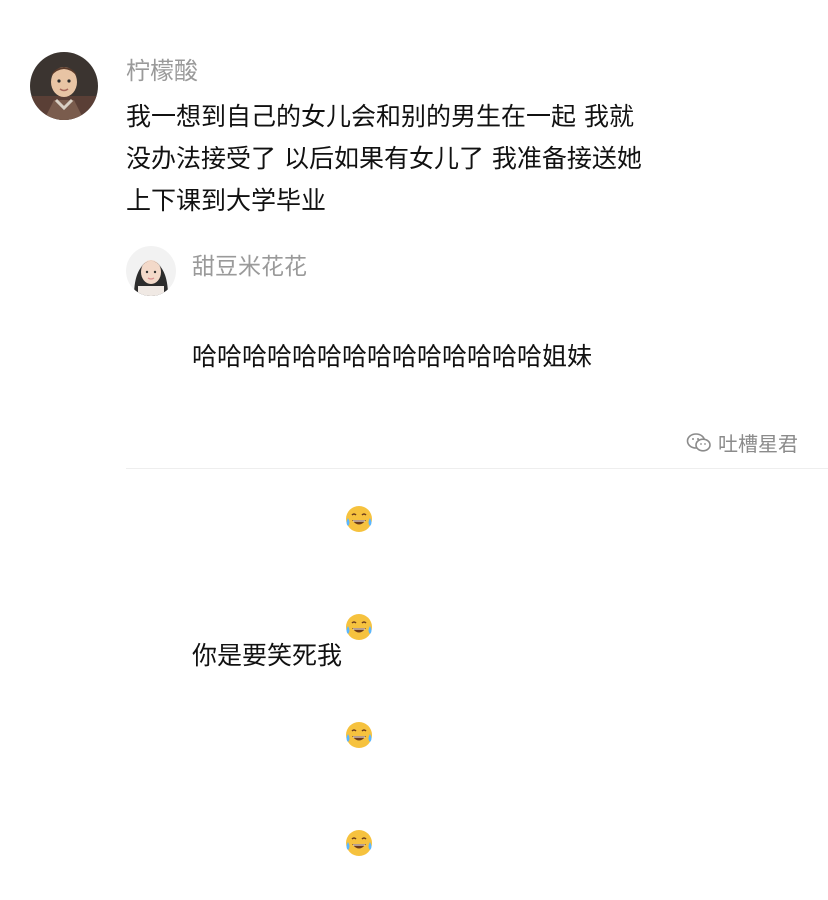  What do you see at coordinates (64, 86) in the screenshot?
I see `avatar-boy-icon` at bounding box center [64, 86].